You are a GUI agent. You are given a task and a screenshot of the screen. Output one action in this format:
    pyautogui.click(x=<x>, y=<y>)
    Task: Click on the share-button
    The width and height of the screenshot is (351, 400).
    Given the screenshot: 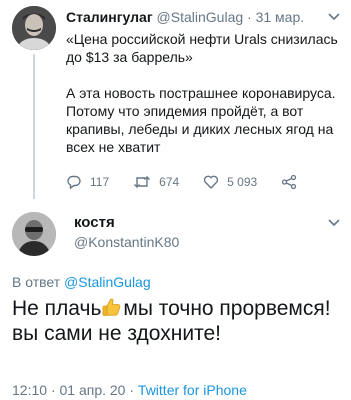 What is the action you would take?
    pyautogui.click(x=293, y=182)
    